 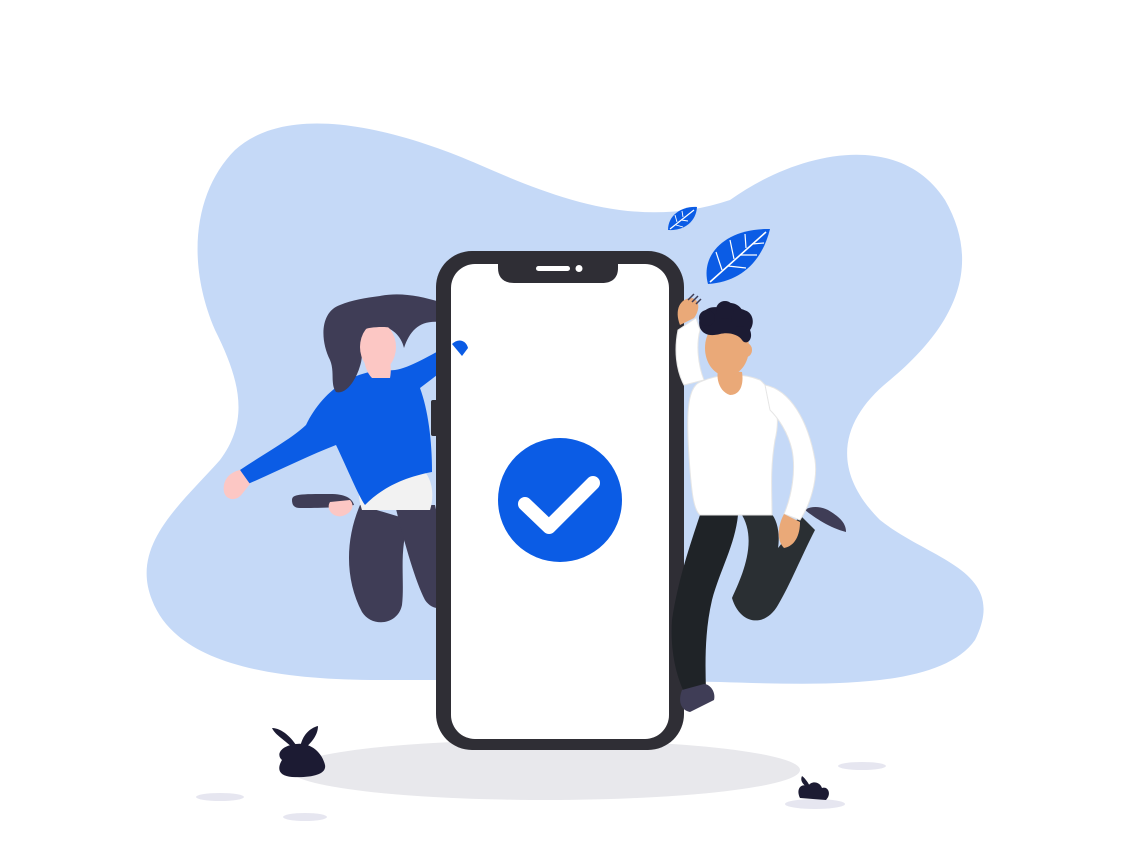 What do you see at coordinates (560, 500) in the screenshot?
I see `check-circle-icon` at bounding box center [560, 500].